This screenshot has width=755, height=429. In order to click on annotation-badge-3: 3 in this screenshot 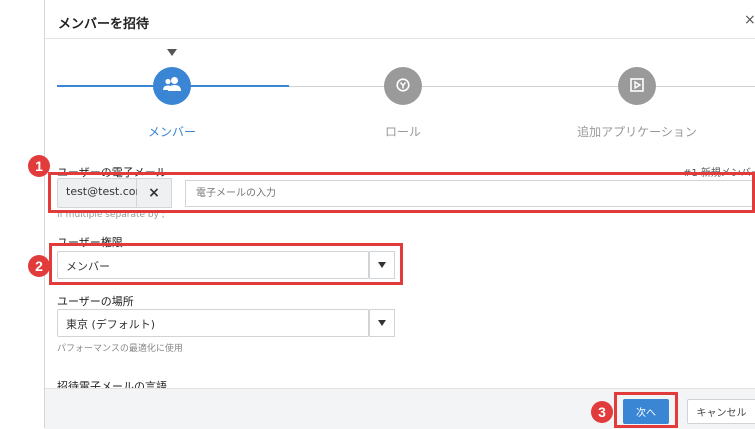, I will do `click(602, 412)`.